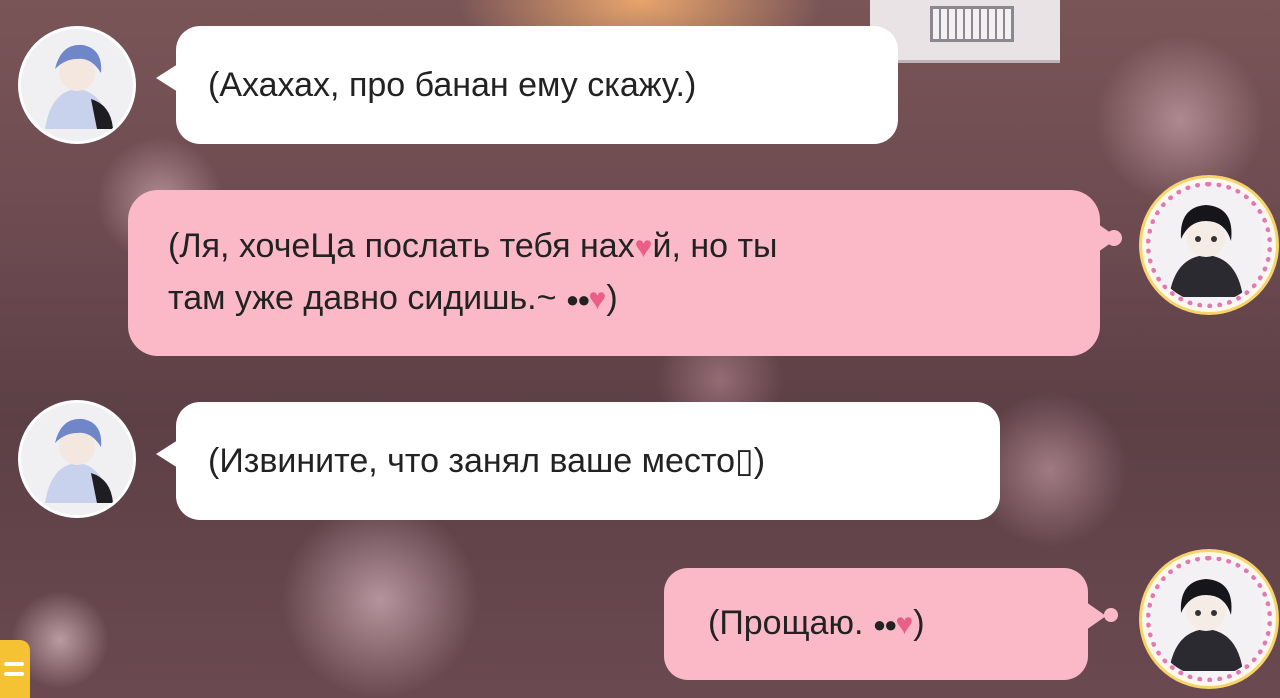  I want to click on message-bubble-incoming: (Ахахах, про банан ему скажу.), so click(527, 85).